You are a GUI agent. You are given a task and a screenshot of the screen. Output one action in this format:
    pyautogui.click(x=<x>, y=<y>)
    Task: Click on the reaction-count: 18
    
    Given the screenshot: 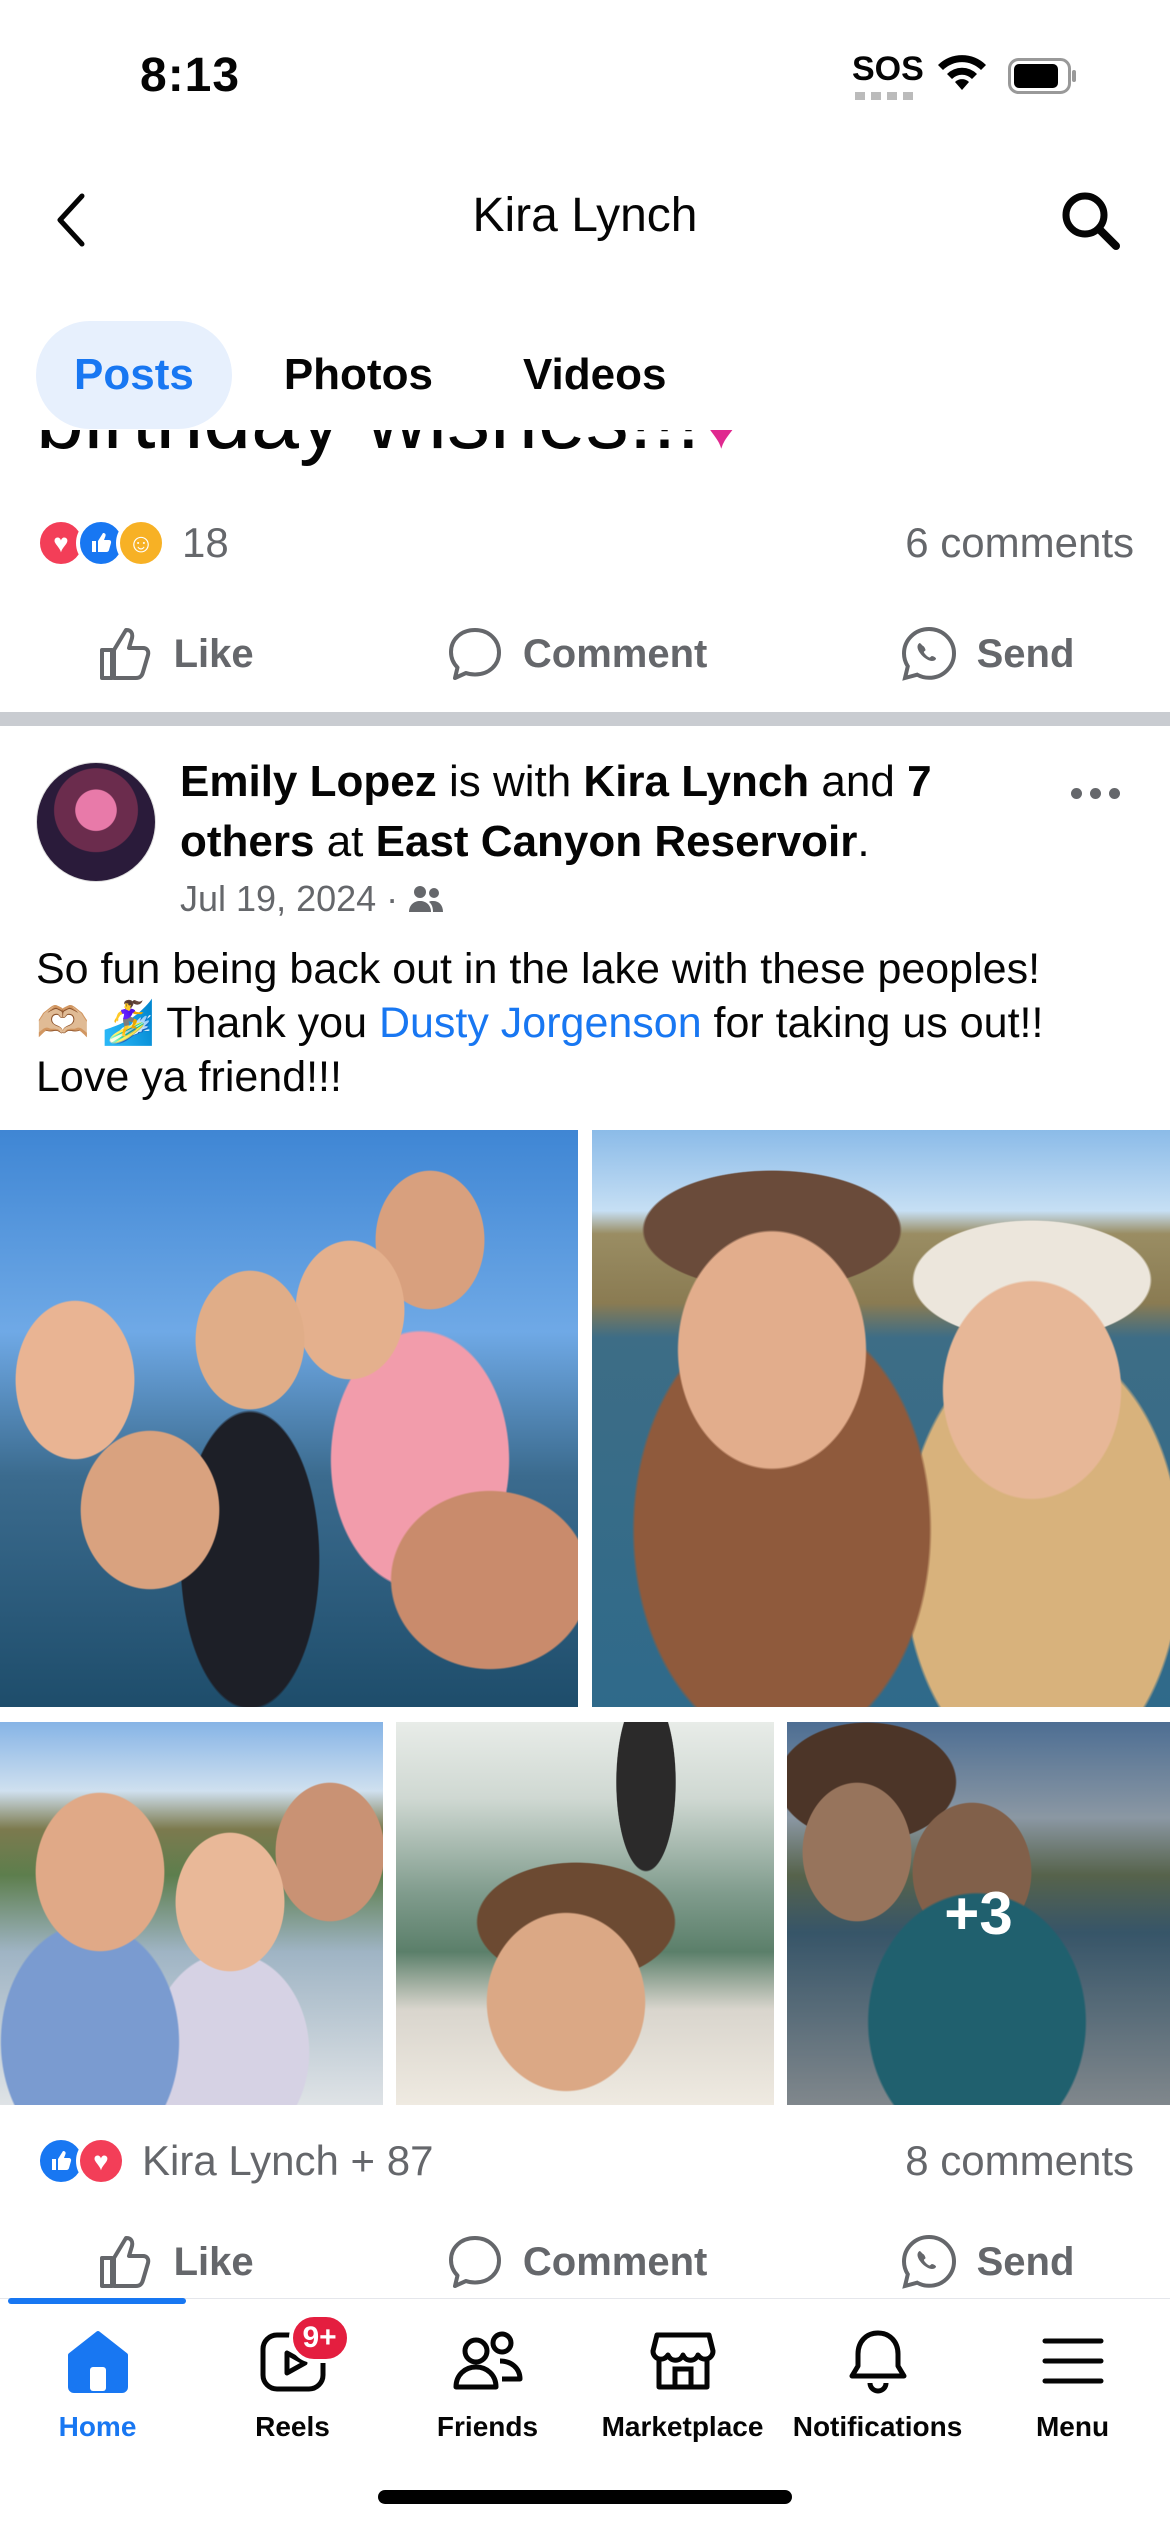 What is the action you would take?
    pyautogui.click(x=205, y=542)
    